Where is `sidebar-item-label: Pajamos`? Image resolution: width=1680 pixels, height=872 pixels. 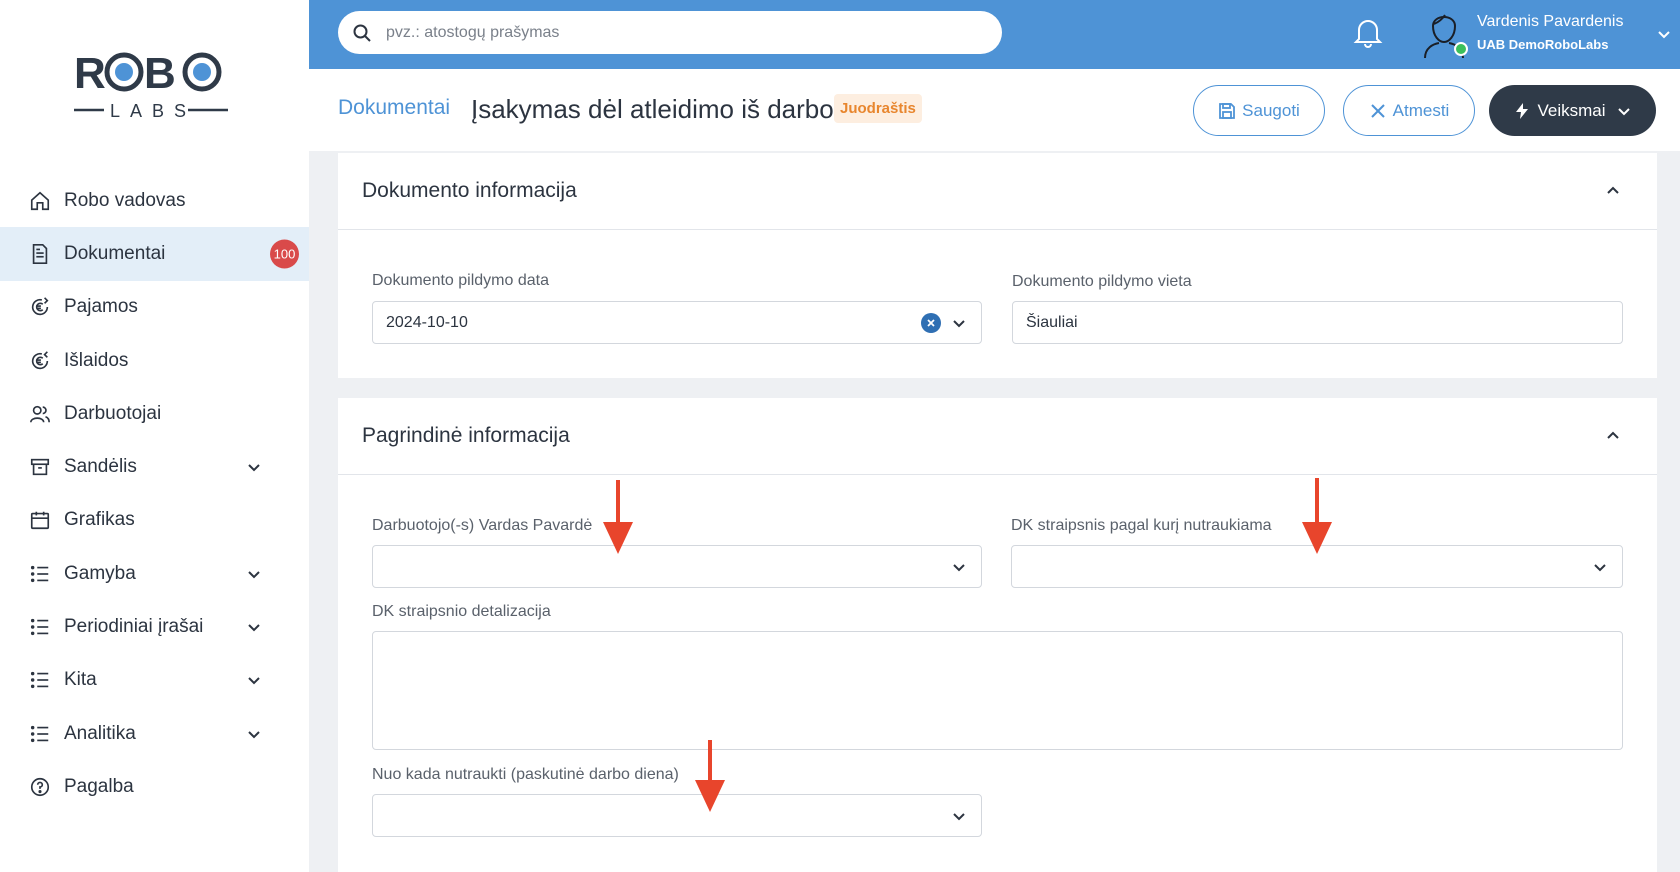 sidebar-item-label: Pajamos is located at coordinates (101, 307).